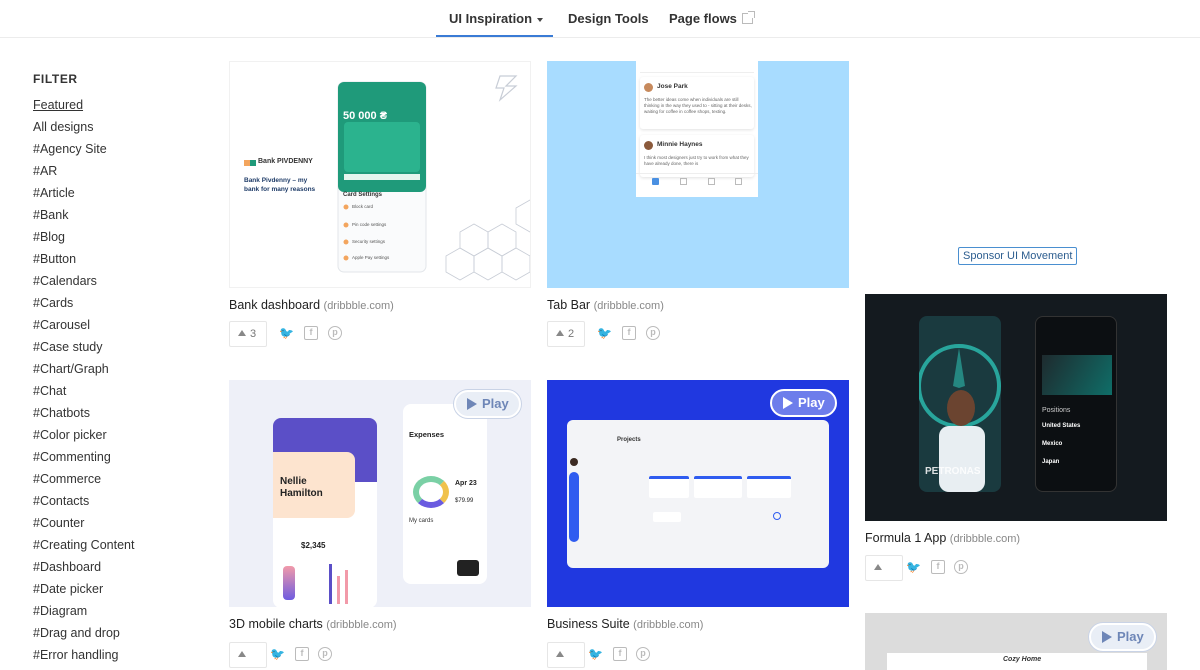  I want to click on filter-item: All designs, so click(83, 129).